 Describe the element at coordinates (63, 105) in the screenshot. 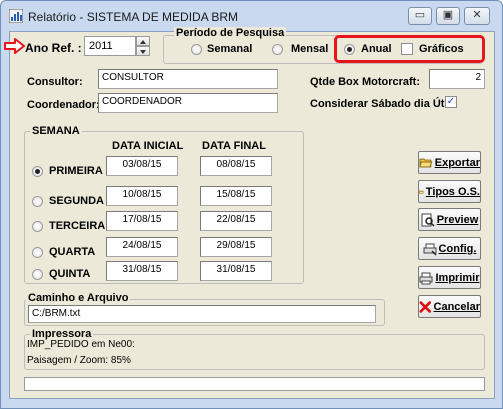

I see `coordenador-label: Coordenador:` at that location.